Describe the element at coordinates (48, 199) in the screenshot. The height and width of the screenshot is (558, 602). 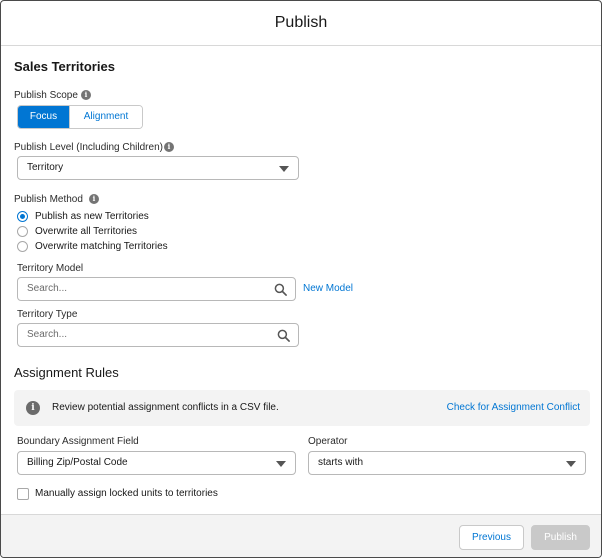
I see `publish-method-label: Publish Method` at that location.